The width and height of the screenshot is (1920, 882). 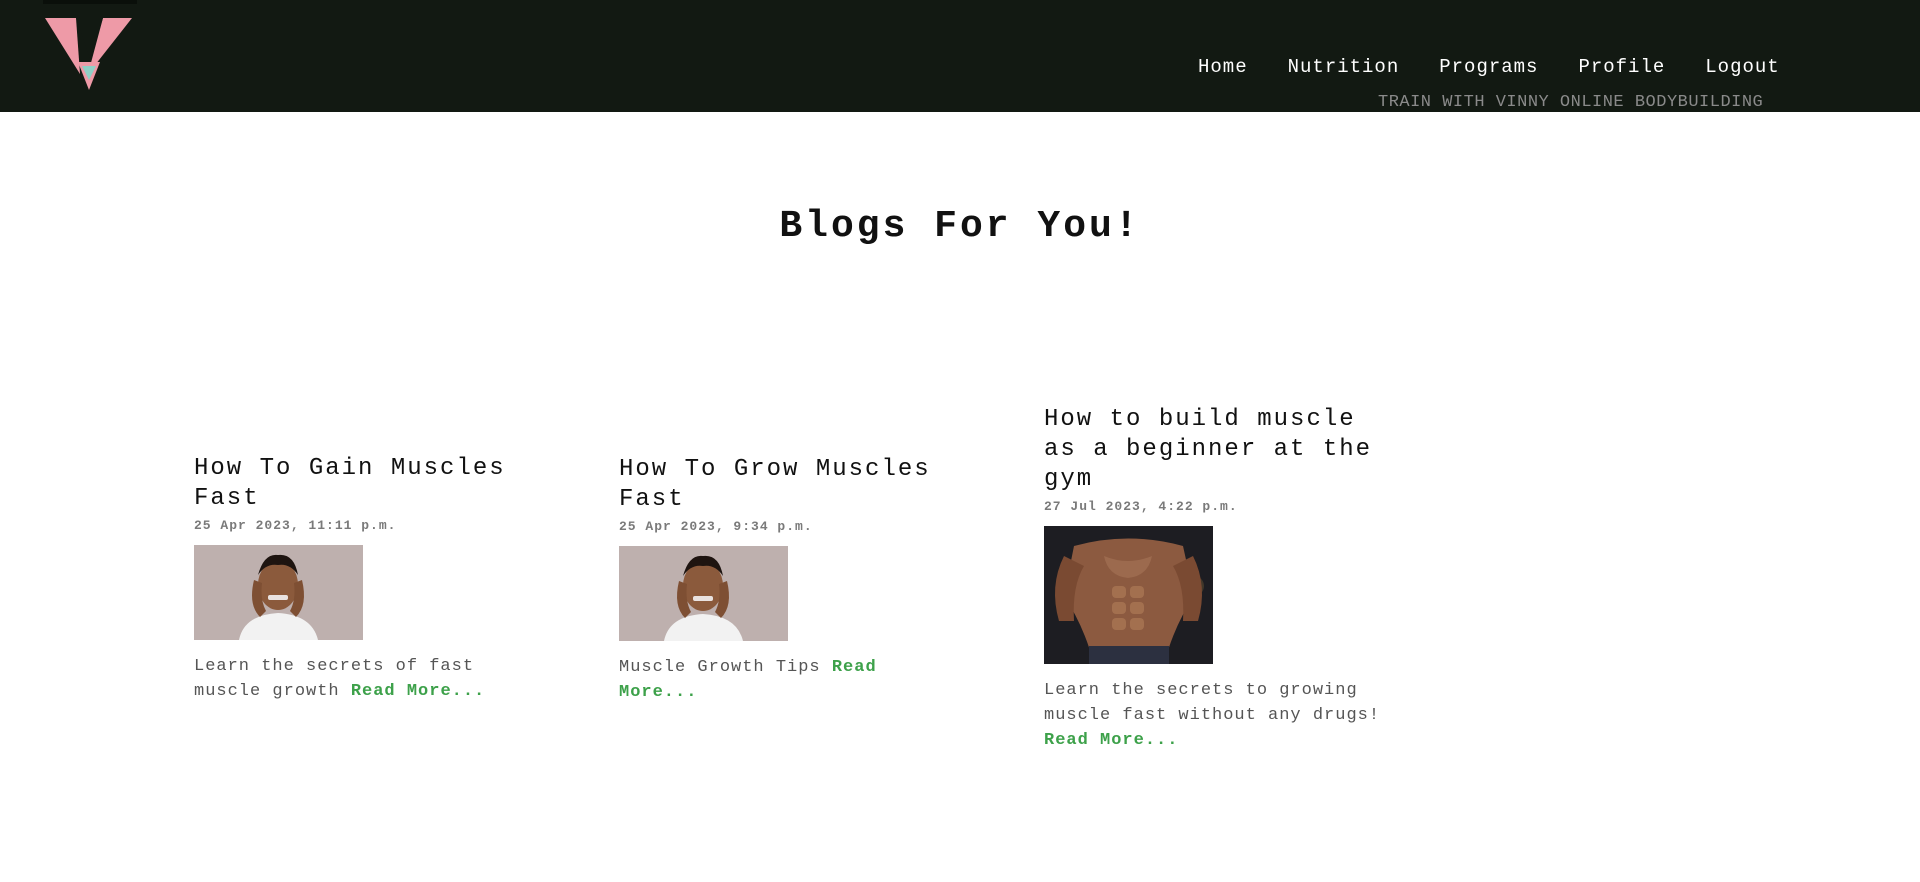 I want to click on nav-link-home: Home, so click(x=1223, y=67).